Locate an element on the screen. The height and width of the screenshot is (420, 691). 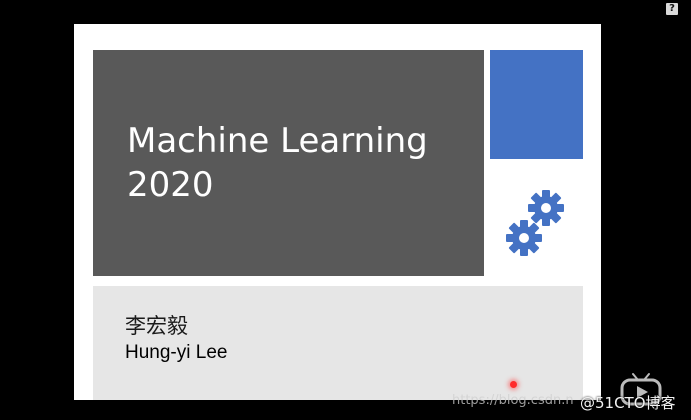
slide-title-line-1: Machine Learning is located at coordinates (277, 141).